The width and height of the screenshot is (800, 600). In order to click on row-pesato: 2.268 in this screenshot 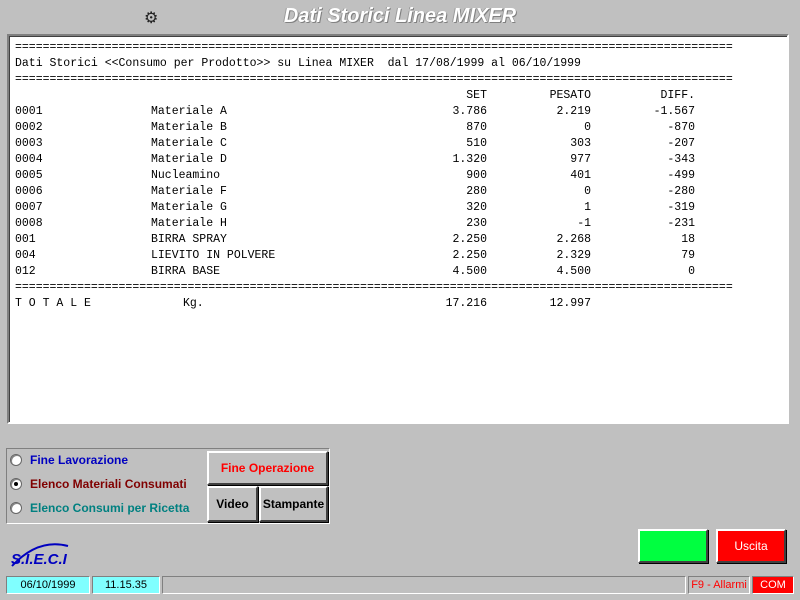, I will do `click(573, 239)`.